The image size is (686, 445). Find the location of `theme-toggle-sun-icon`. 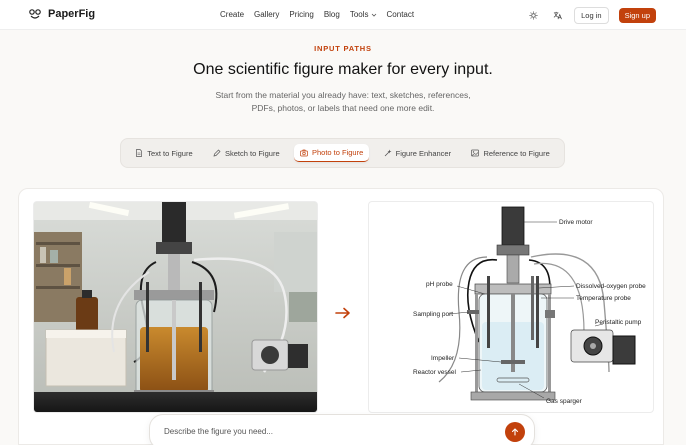

theme-toggle-sun-icon is located at coordinates (533, 16).